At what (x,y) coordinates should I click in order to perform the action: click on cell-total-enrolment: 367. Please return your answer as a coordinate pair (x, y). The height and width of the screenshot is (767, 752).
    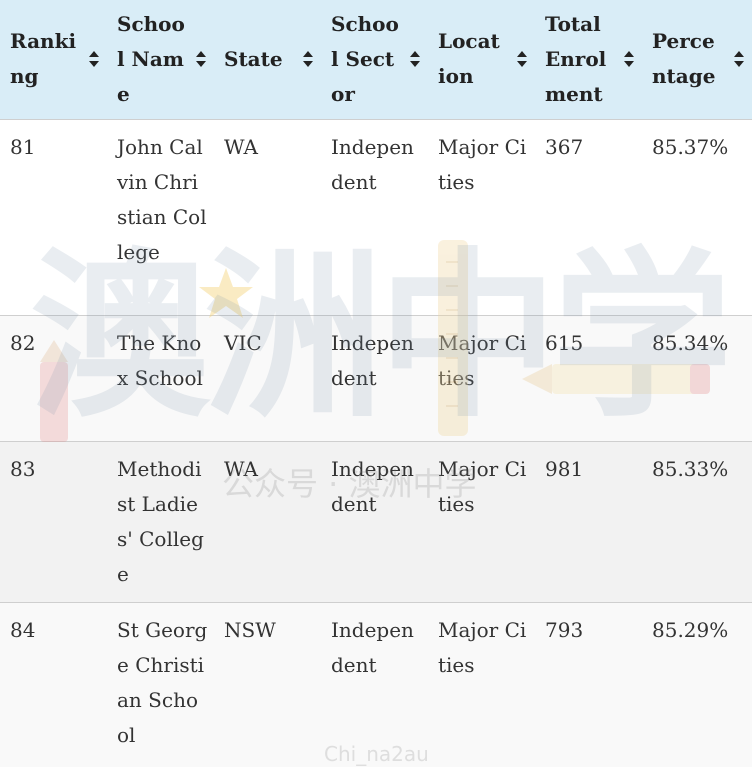
    Looking at the image, I should click on (564, 146).